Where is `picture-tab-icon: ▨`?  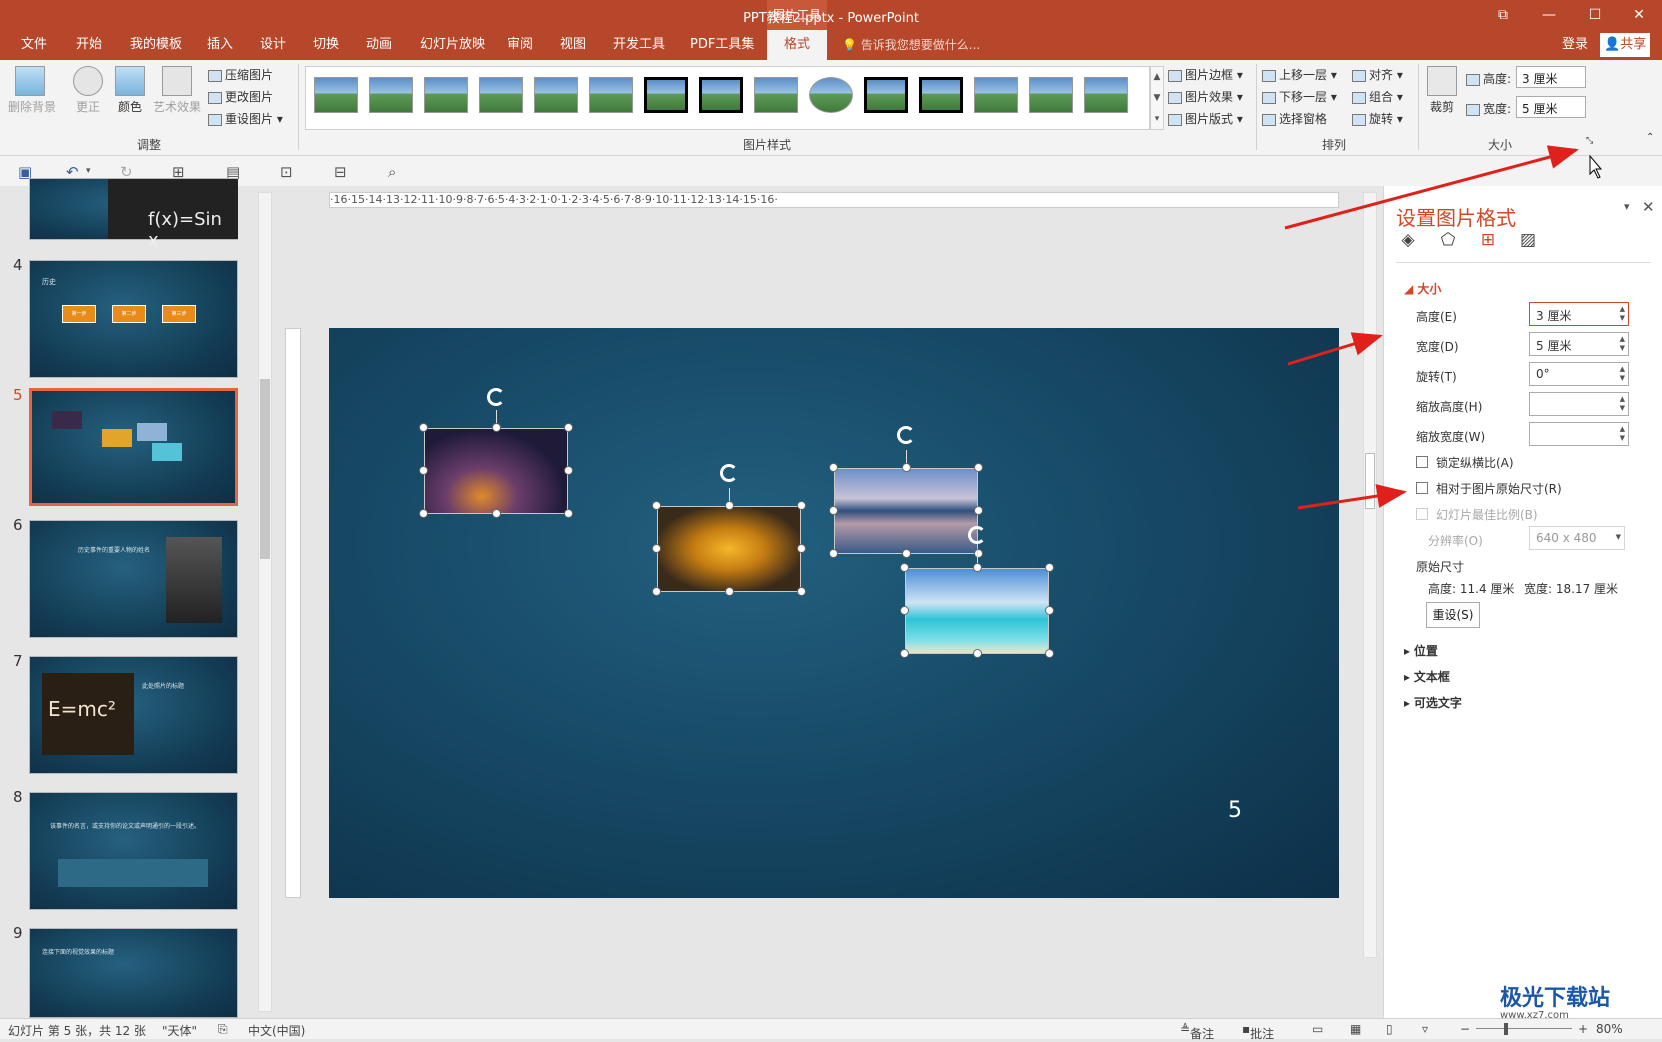 picture-tab-icon: ▨ is located at coordinates (1528, 242).